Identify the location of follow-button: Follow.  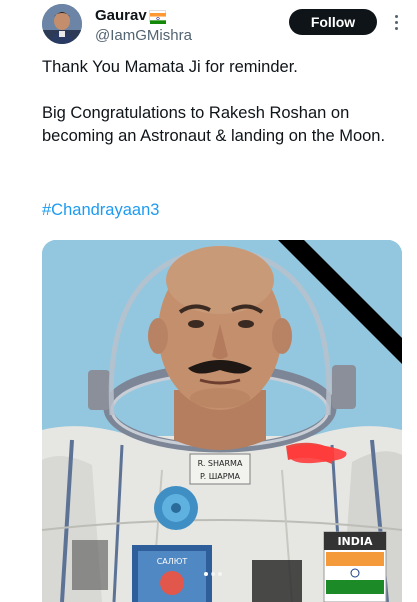
(333, 22).